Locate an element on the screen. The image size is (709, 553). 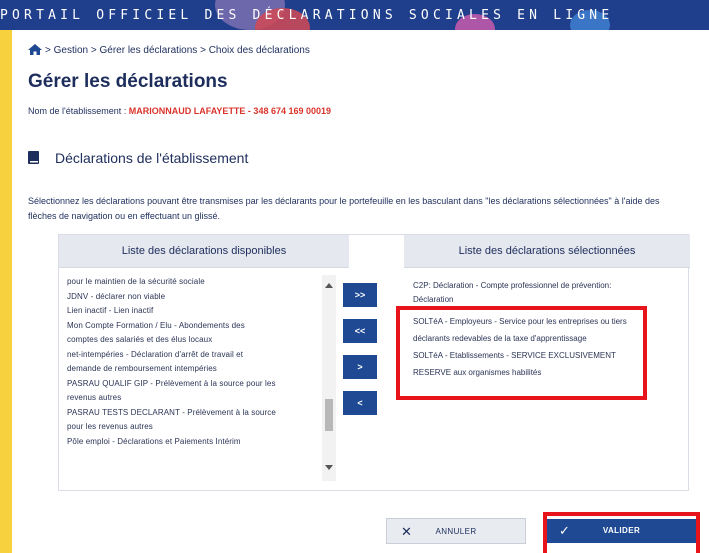
section-heading: Déclarations de l'établissement is located at coordinates (138, 158).